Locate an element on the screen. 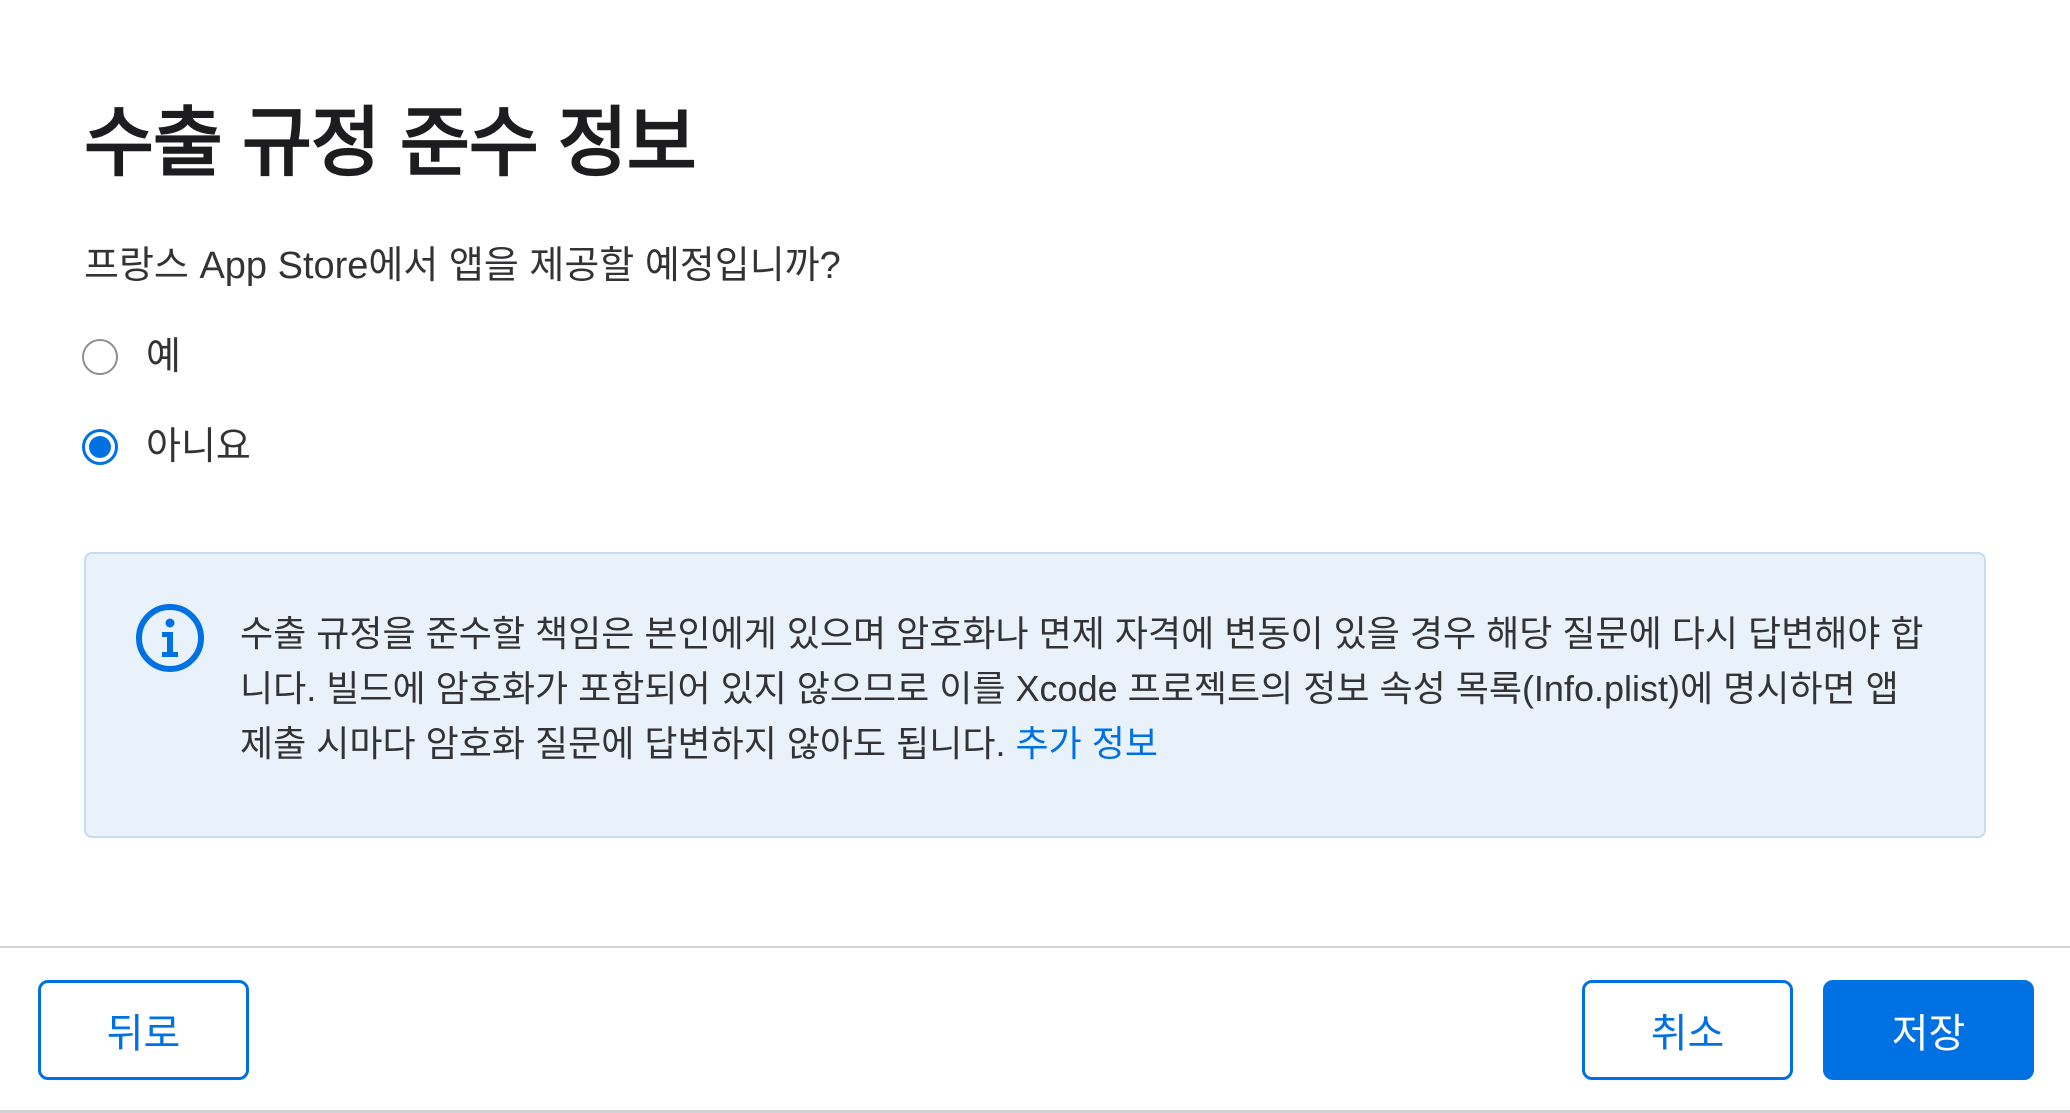 This screenshot has width=2070, height=1113. cancel-button: 취소 is located at coordinates (1687, 1030).